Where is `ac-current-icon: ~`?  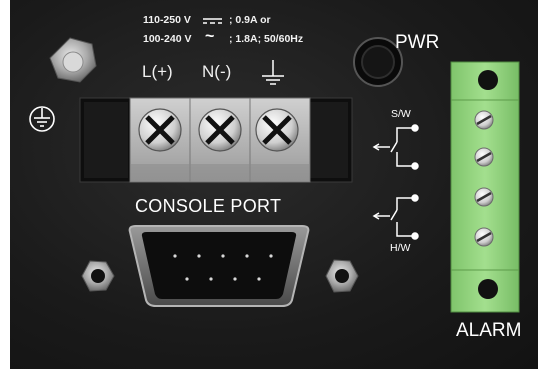 ac-current-icon: ~ is located at coordinates (210, 36).